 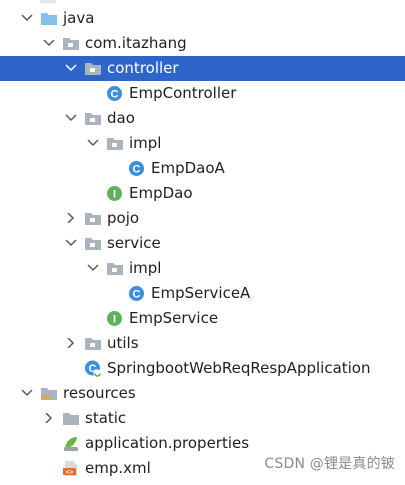 What do you see at coordinates (123, 343) in the screenshot?
I see `tree-item-label: utils` at bounding box center [123, 343].